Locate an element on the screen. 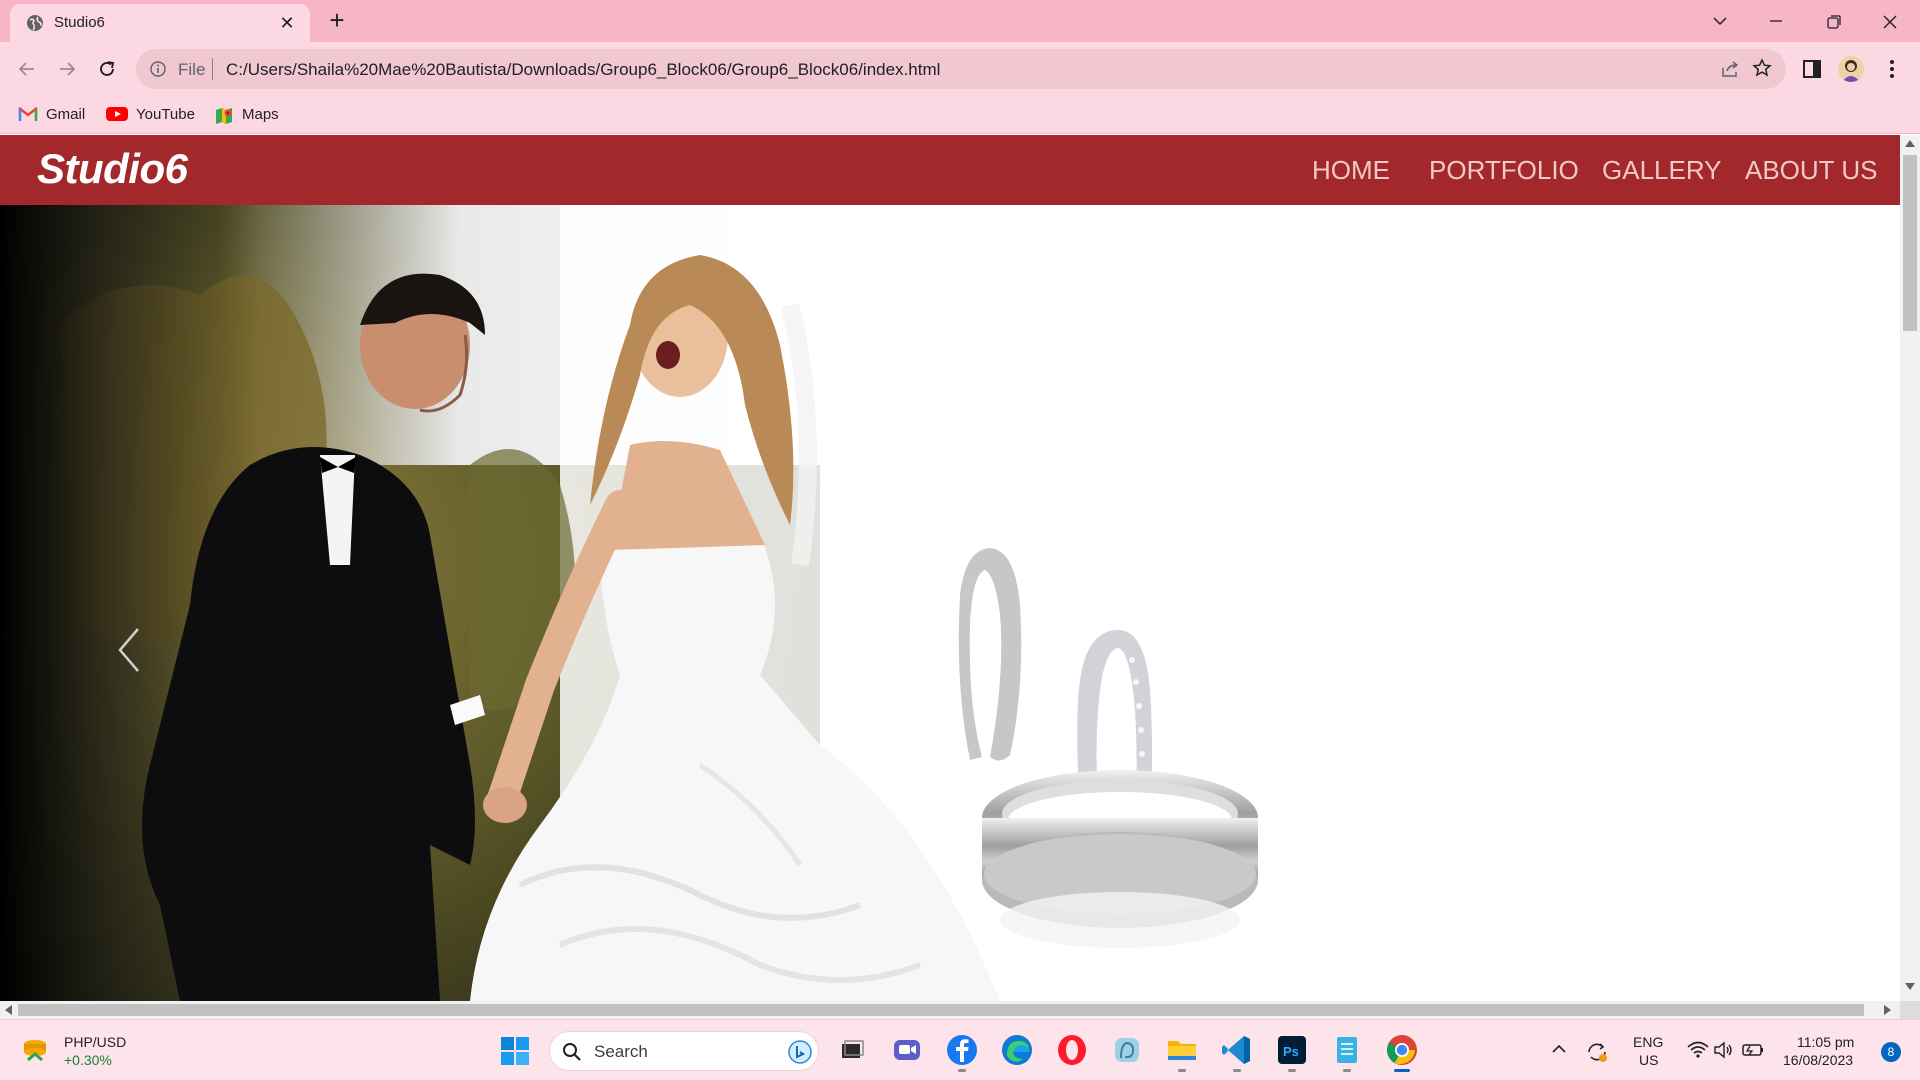  maps-icon is located at coordinates (224, 116).